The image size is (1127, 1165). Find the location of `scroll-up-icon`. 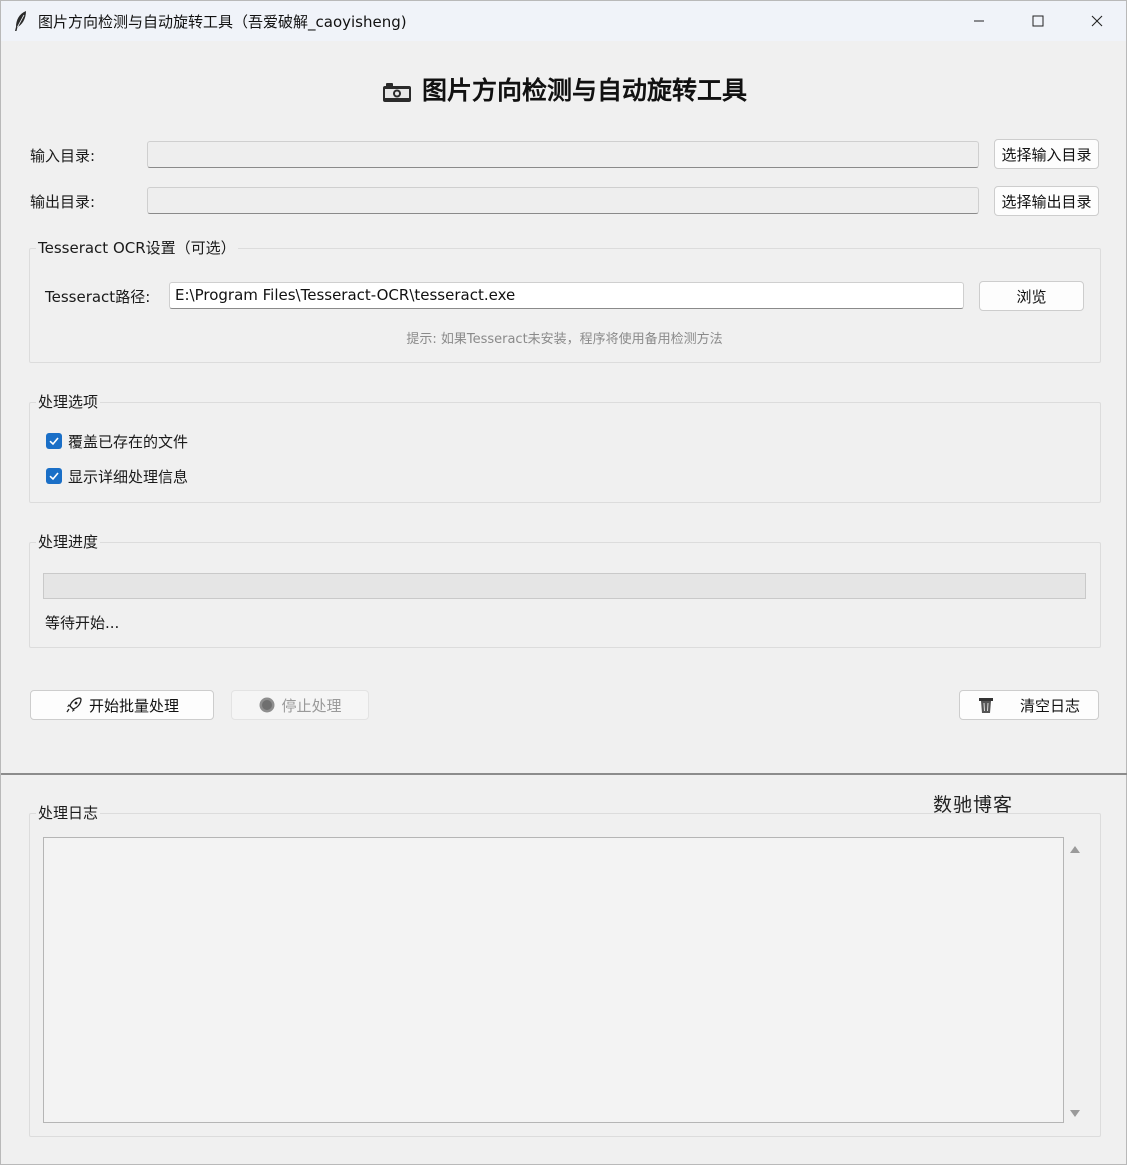

scroll-up-icon is located at coordinates (1075, 849).